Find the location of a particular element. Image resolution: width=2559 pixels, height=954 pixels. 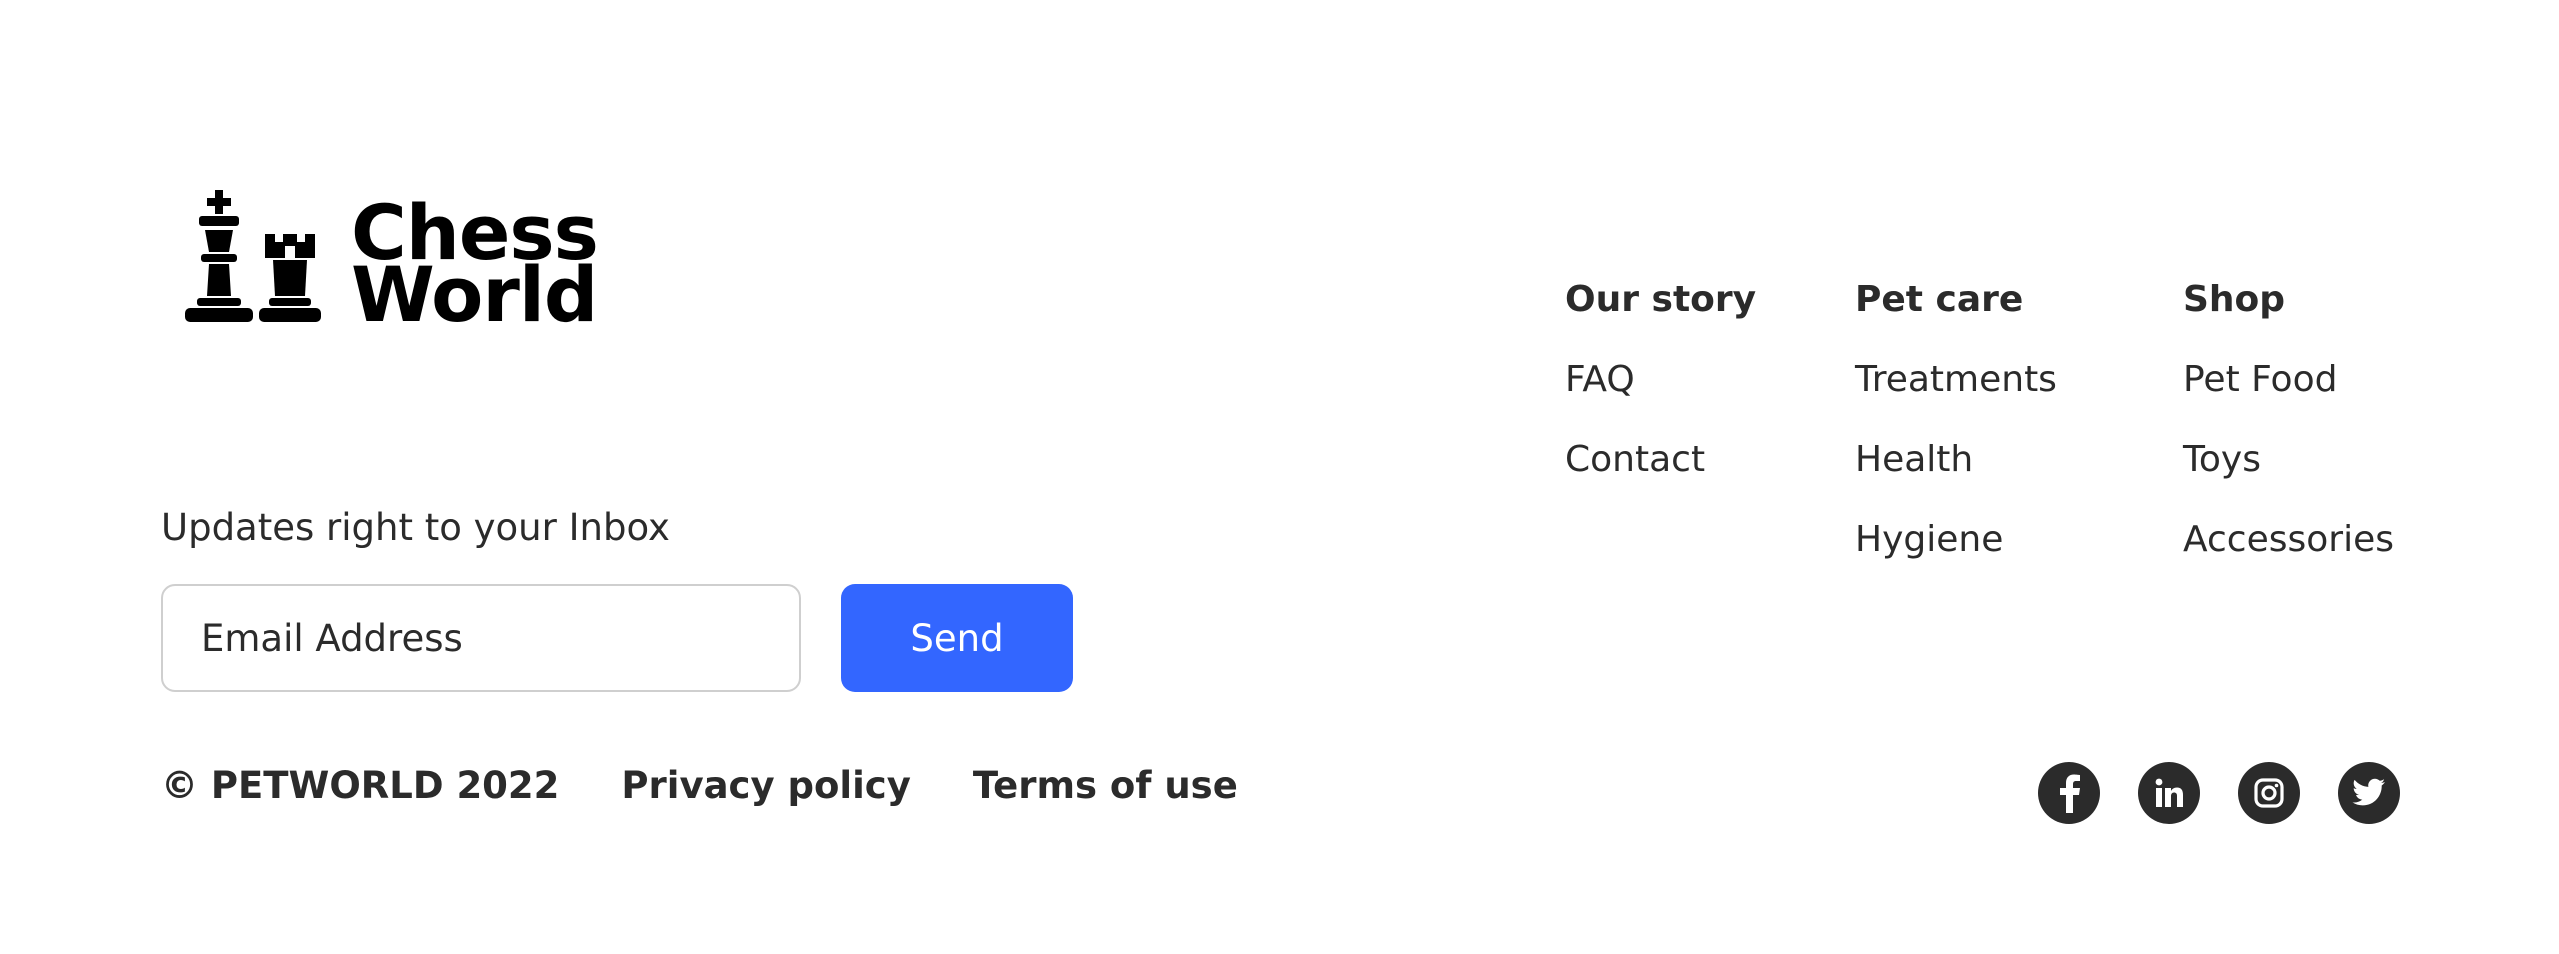

send-button: Send is located at coordinates (957, 638).